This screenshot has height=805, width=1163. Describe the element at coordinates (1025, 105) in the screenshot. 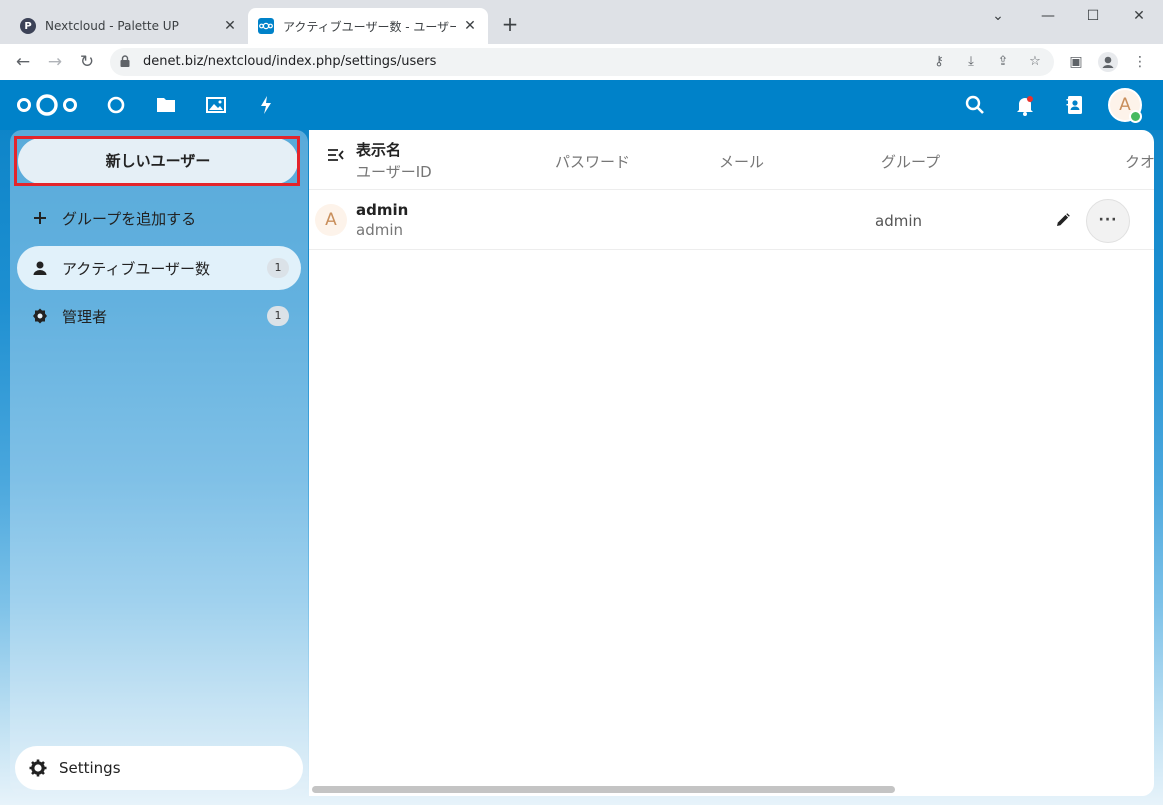

I see `notifications-icon` at that location.